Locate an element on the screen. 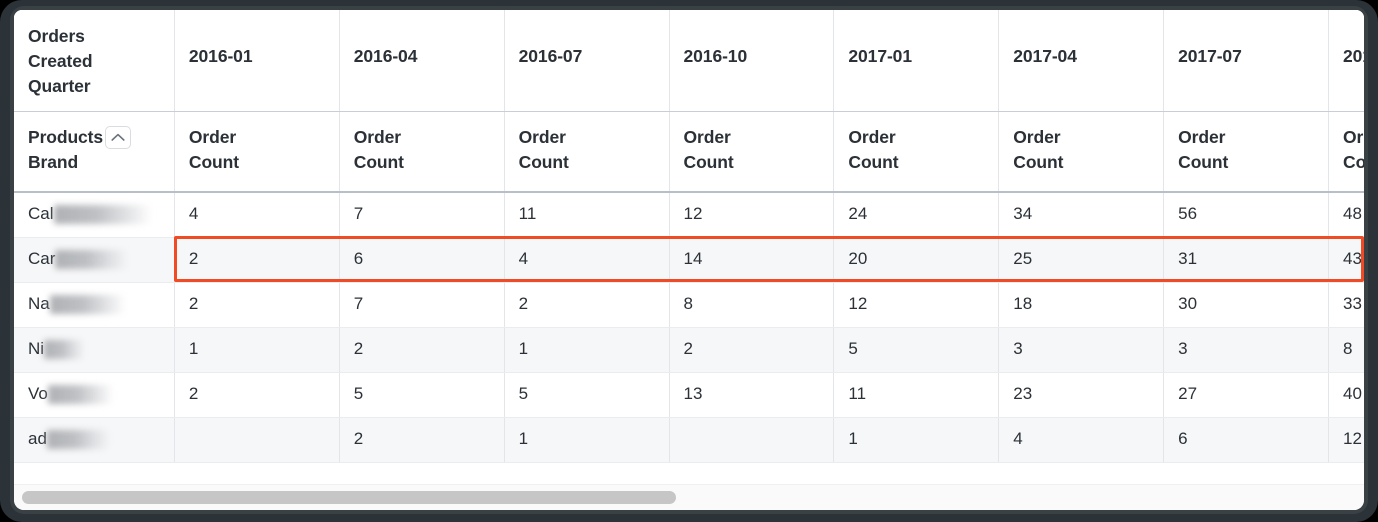 The width and height of the screenshot is (1378, 522). corner-line-3: Quarter is located at coordinates (59, 86).